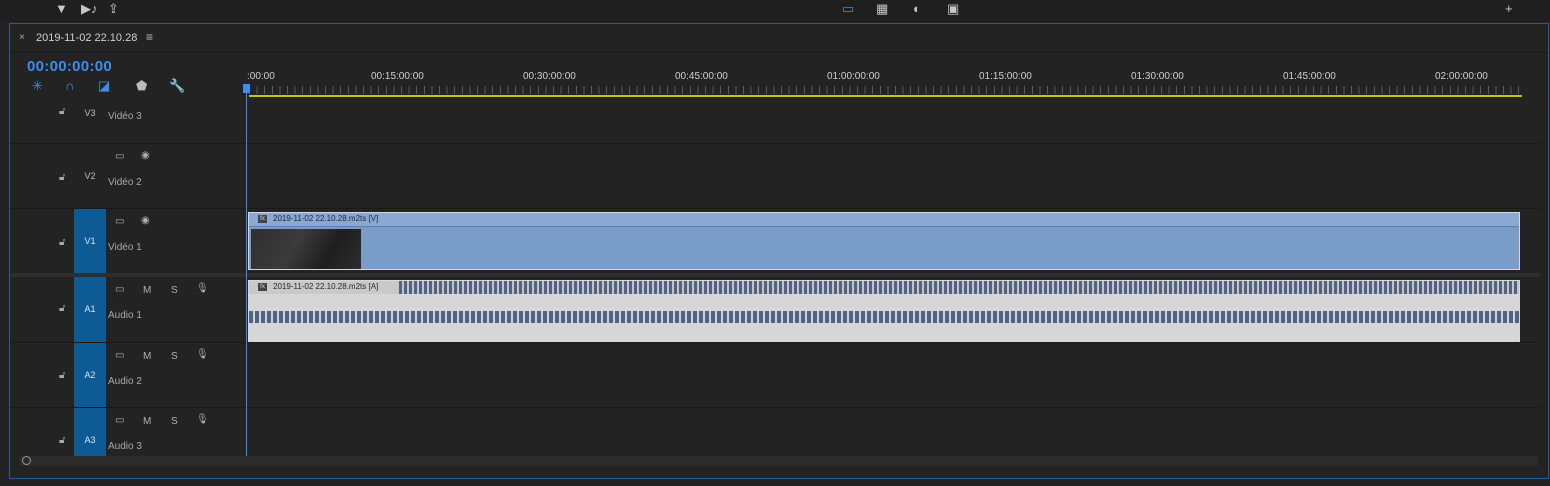 This screenshot has height=486, width=1550. I want to click on nest-icon: ✳, so click(37, 86).